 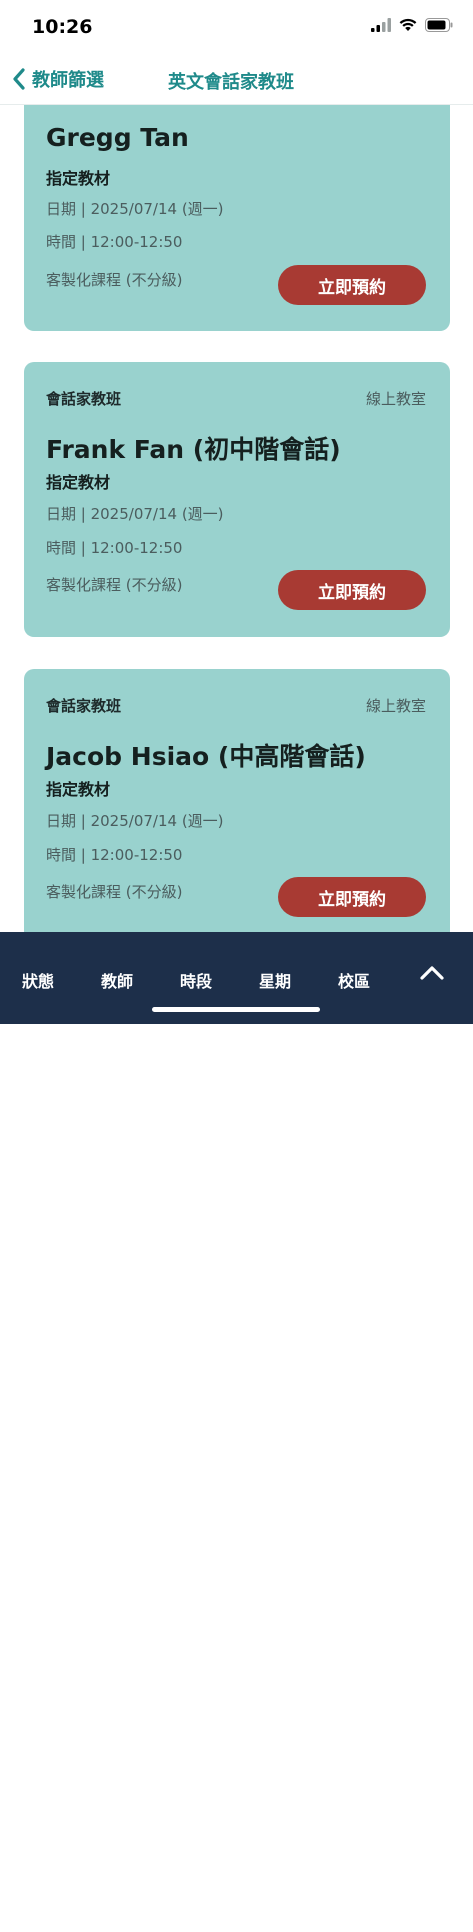 I want to click on wifi-icon, so click(x=408, y=24).